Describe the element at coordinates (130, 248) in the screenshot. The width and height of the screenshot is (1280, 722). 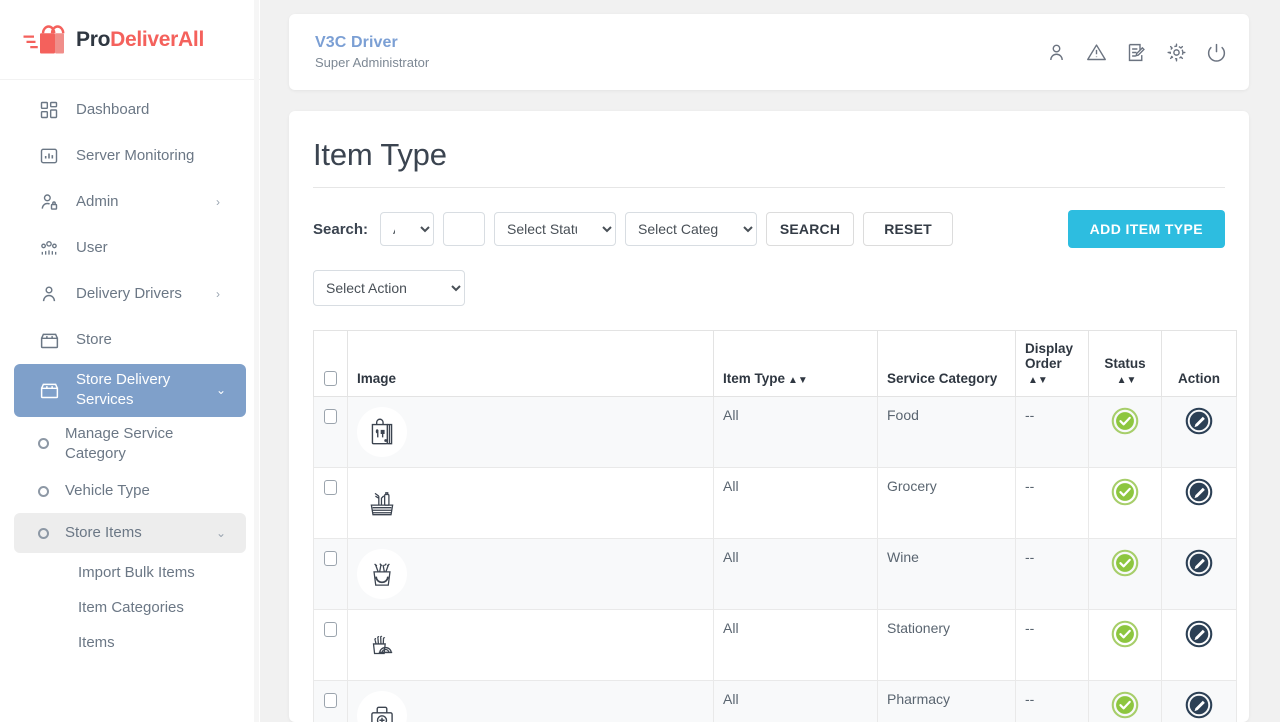
I see `sidebar-item-user: User` at that location.